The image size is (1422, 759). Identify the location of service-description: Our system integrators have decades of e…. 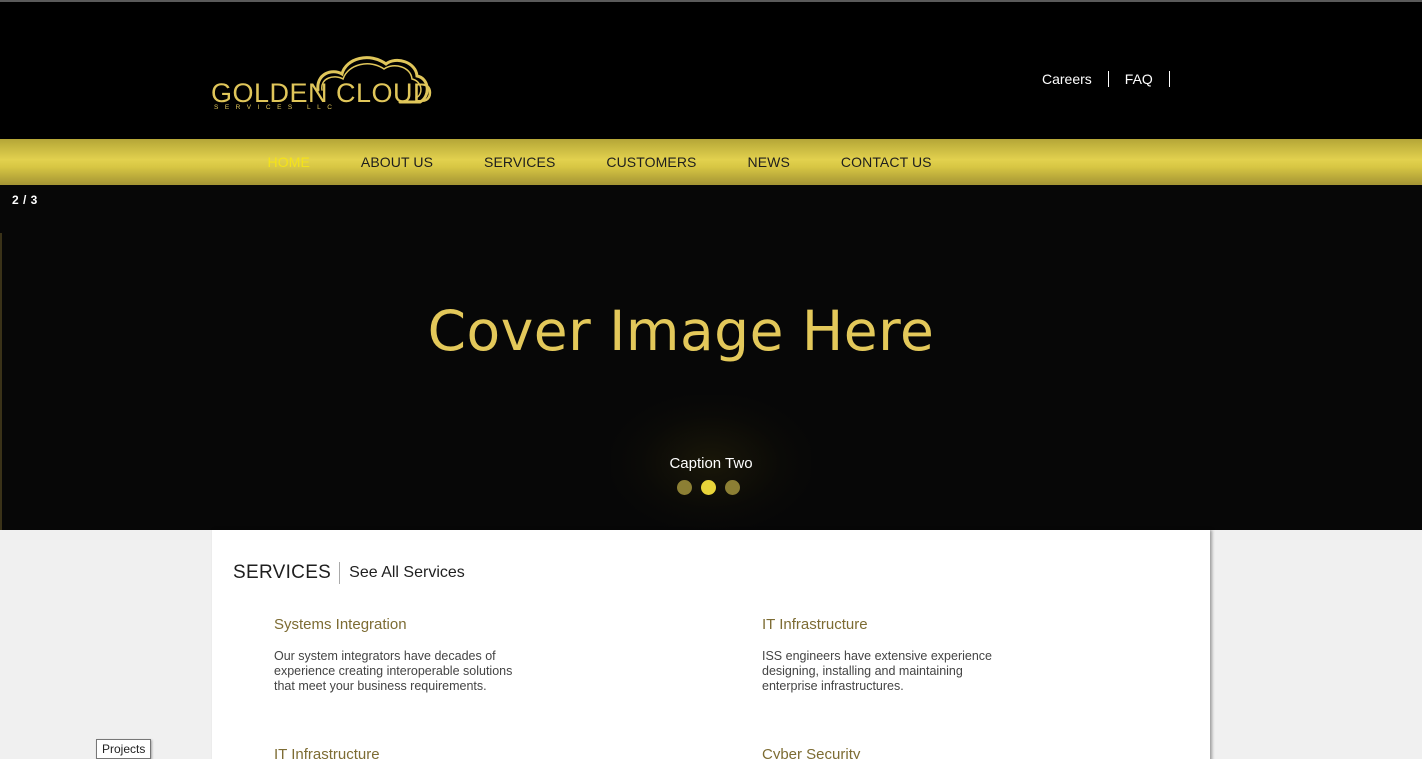
(404, 671).